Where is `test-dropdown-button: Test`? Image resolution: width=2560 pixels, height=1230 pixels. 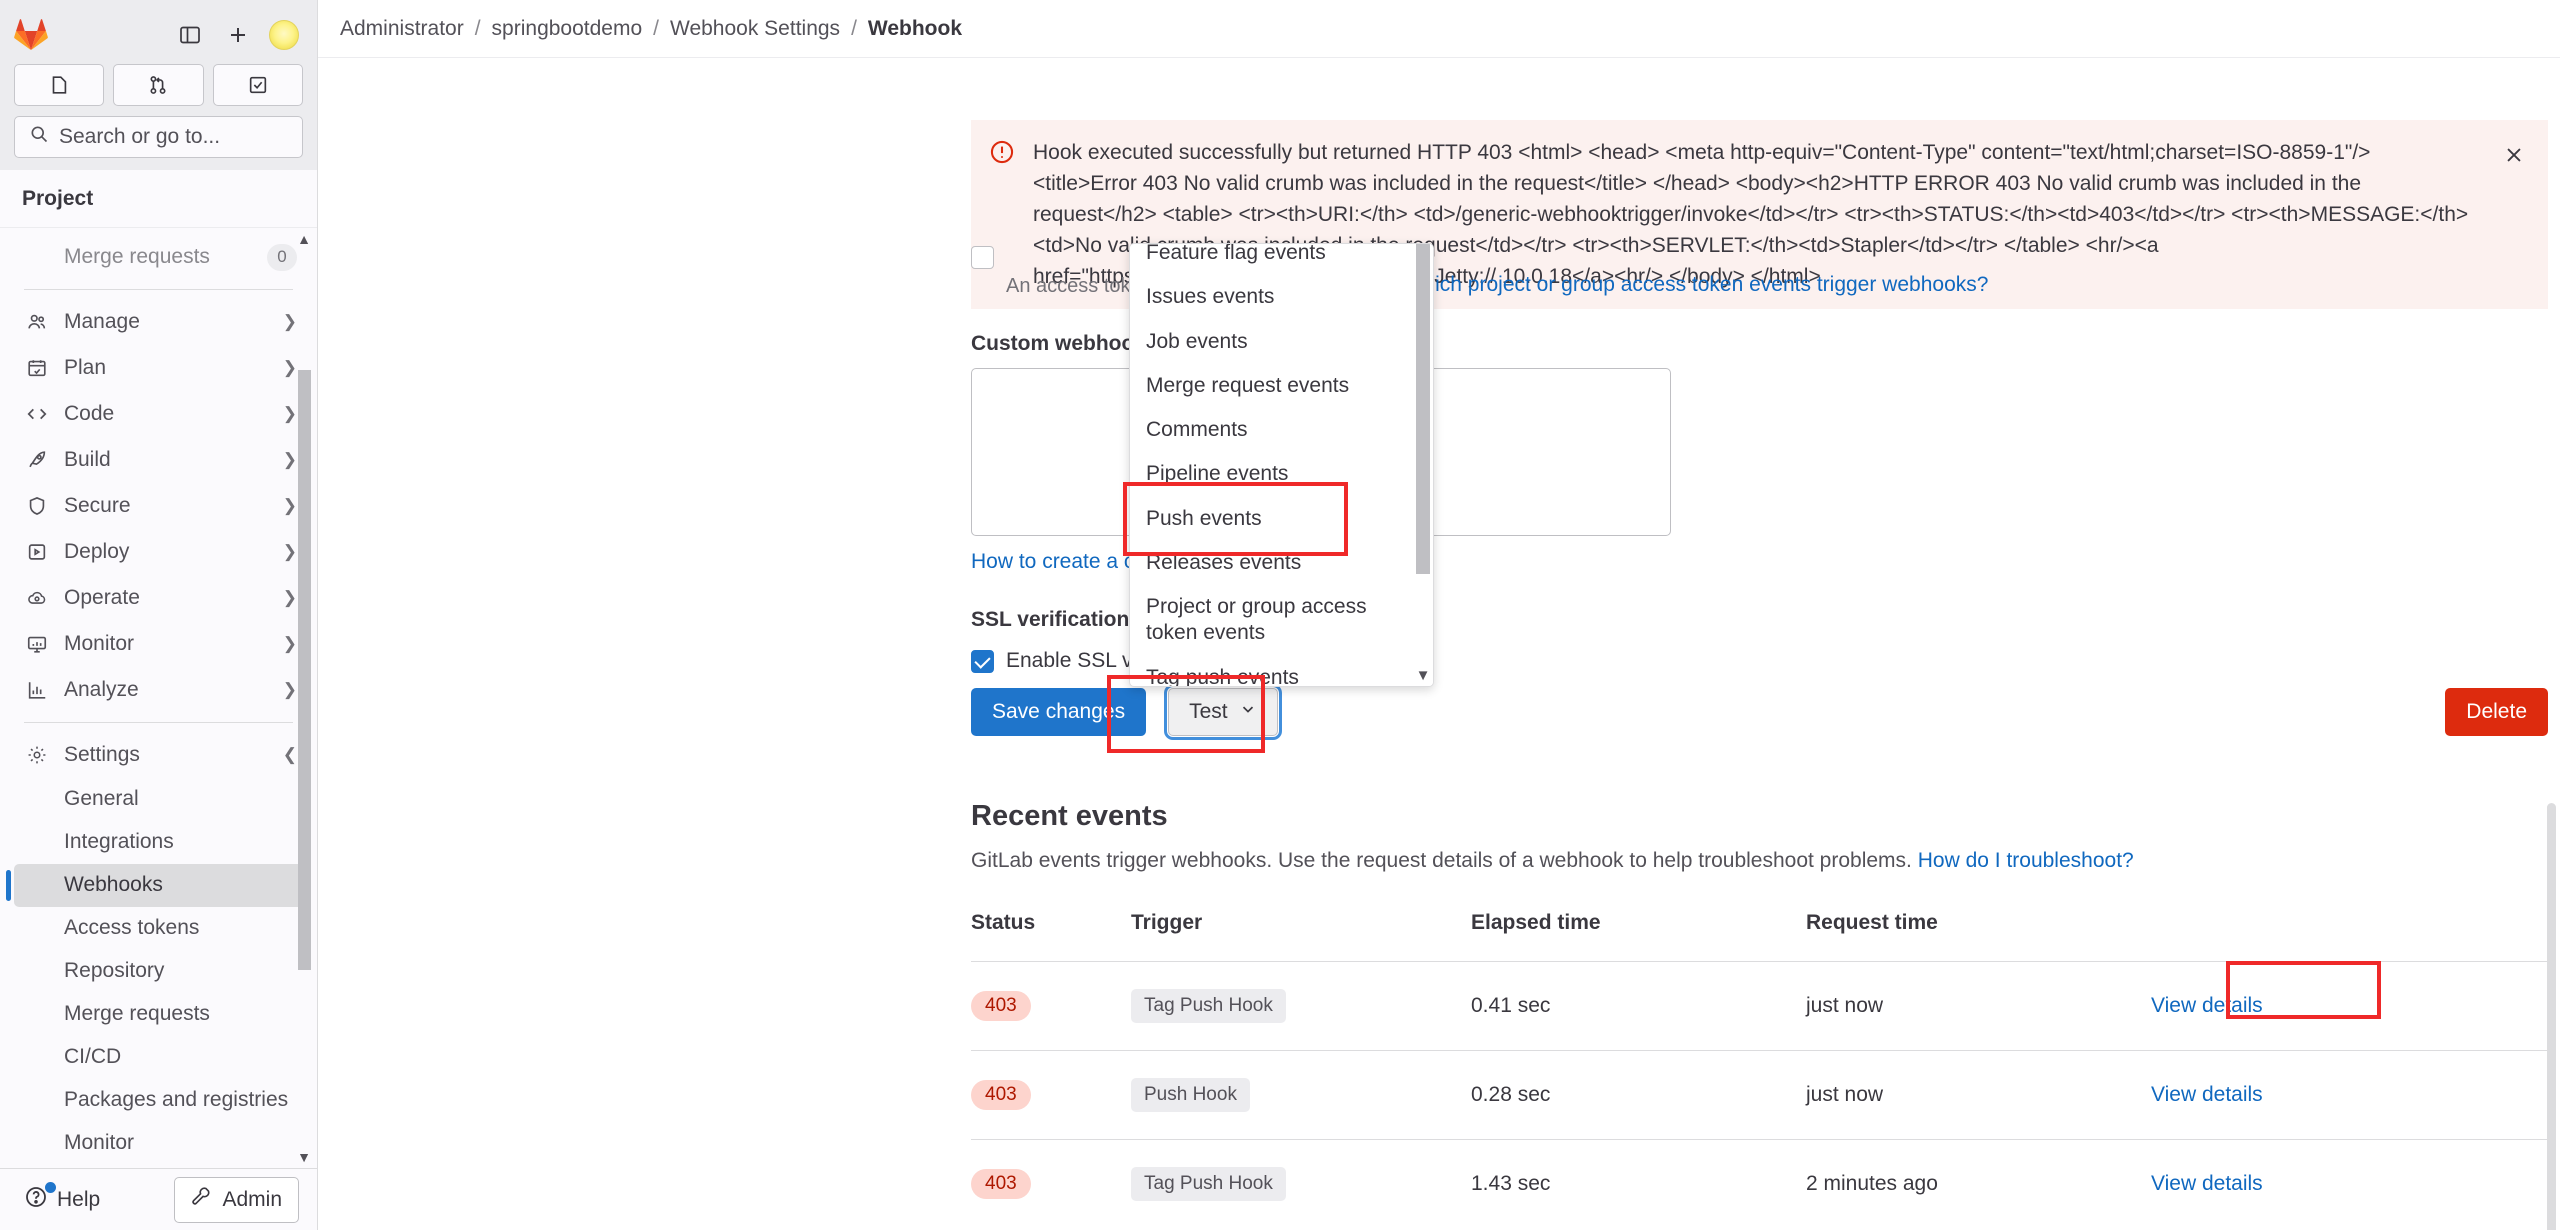
test-dropdown-button: Test is located at coordinates (1223, 712).